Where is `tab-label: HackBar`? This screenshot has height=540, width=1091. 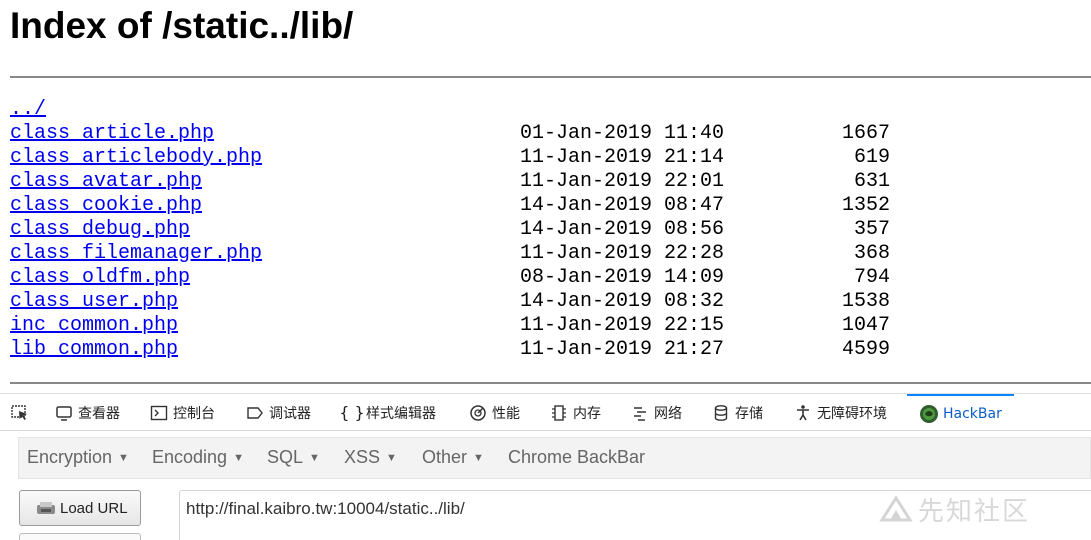
tab-label: HackBar is located at coordinates (972, 413).